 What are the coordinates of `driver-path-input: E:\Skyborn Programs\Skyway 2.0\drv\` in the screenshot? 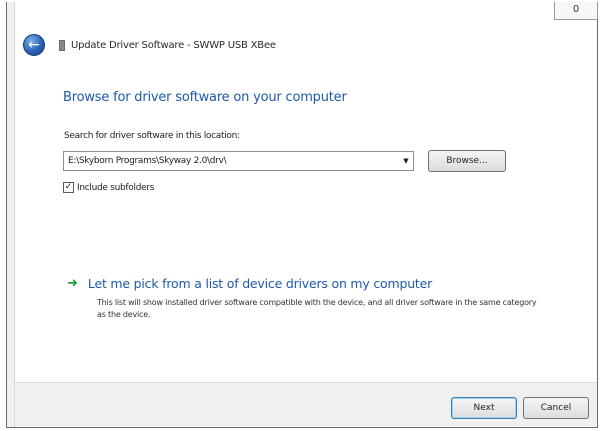 It's located at (231, 161).